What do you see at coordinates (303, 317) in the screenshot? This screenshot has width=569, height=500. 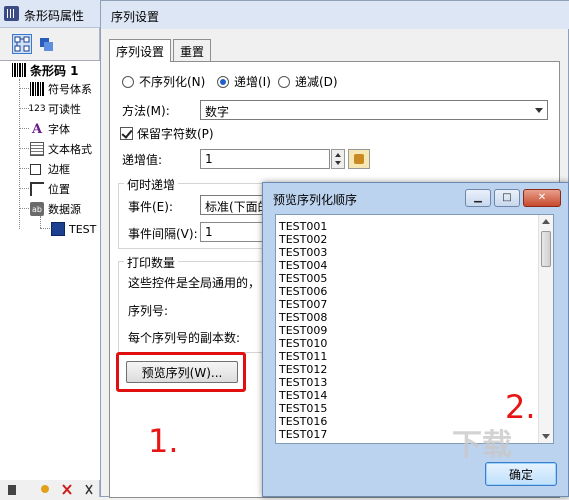 I see `list-item: TEST008` at bounding box center [303, 317].